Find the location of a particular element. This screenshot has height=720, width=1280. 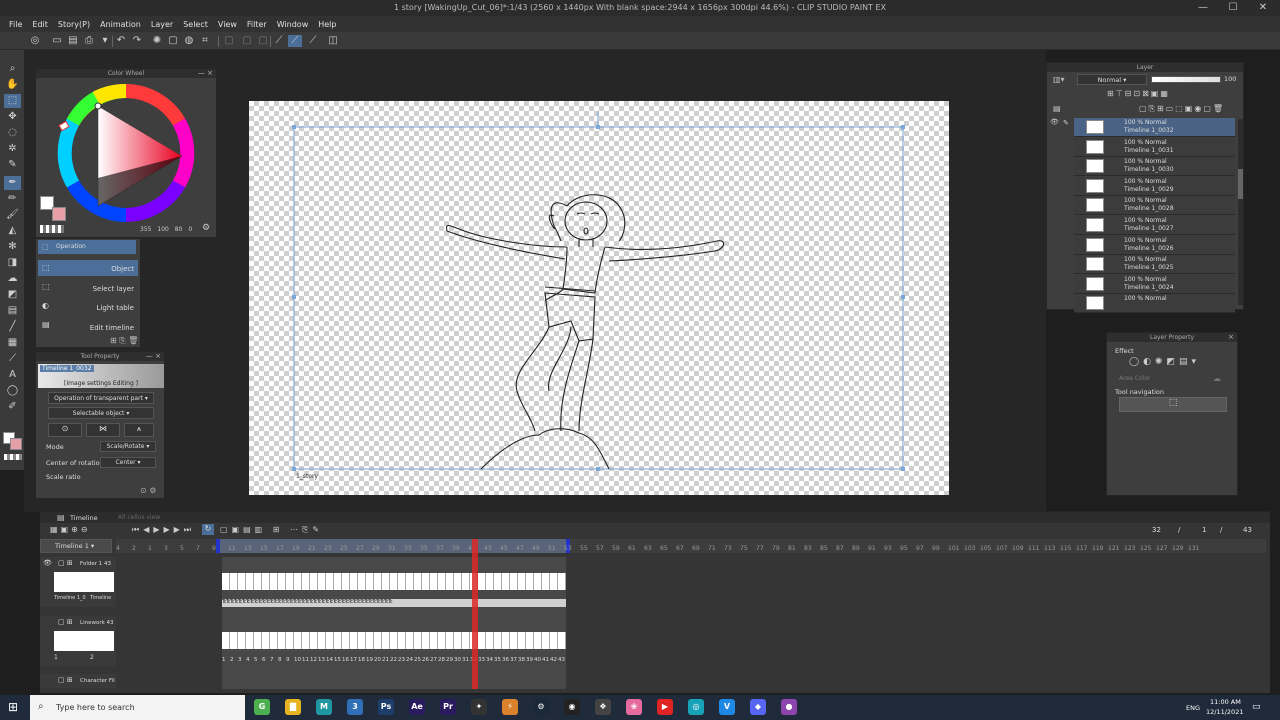

windows-start-icon: ⊞ is located at coordinates (13, 707).